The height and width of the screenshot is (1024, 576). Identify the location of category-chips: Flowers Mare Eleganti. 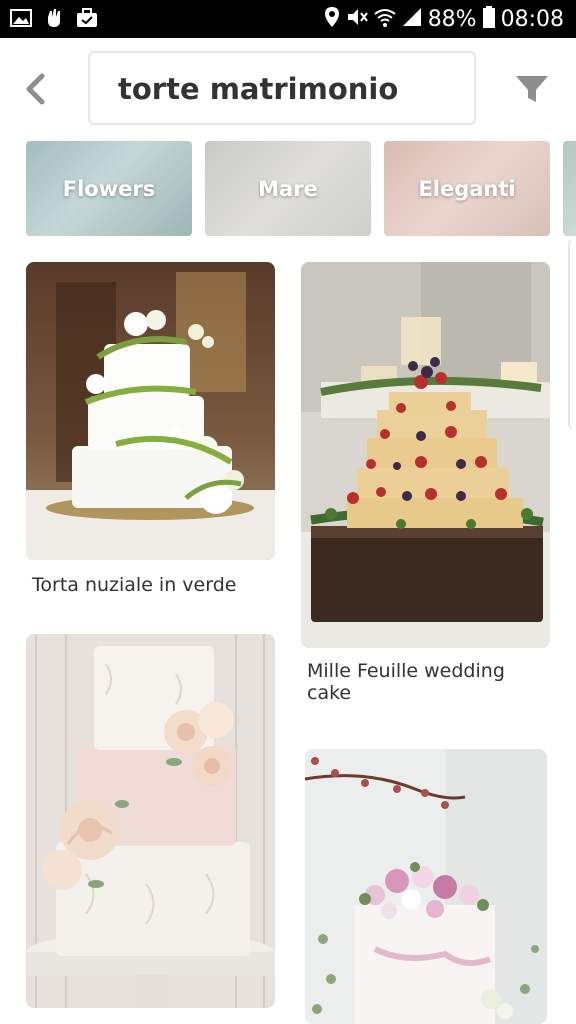
(288, 189).